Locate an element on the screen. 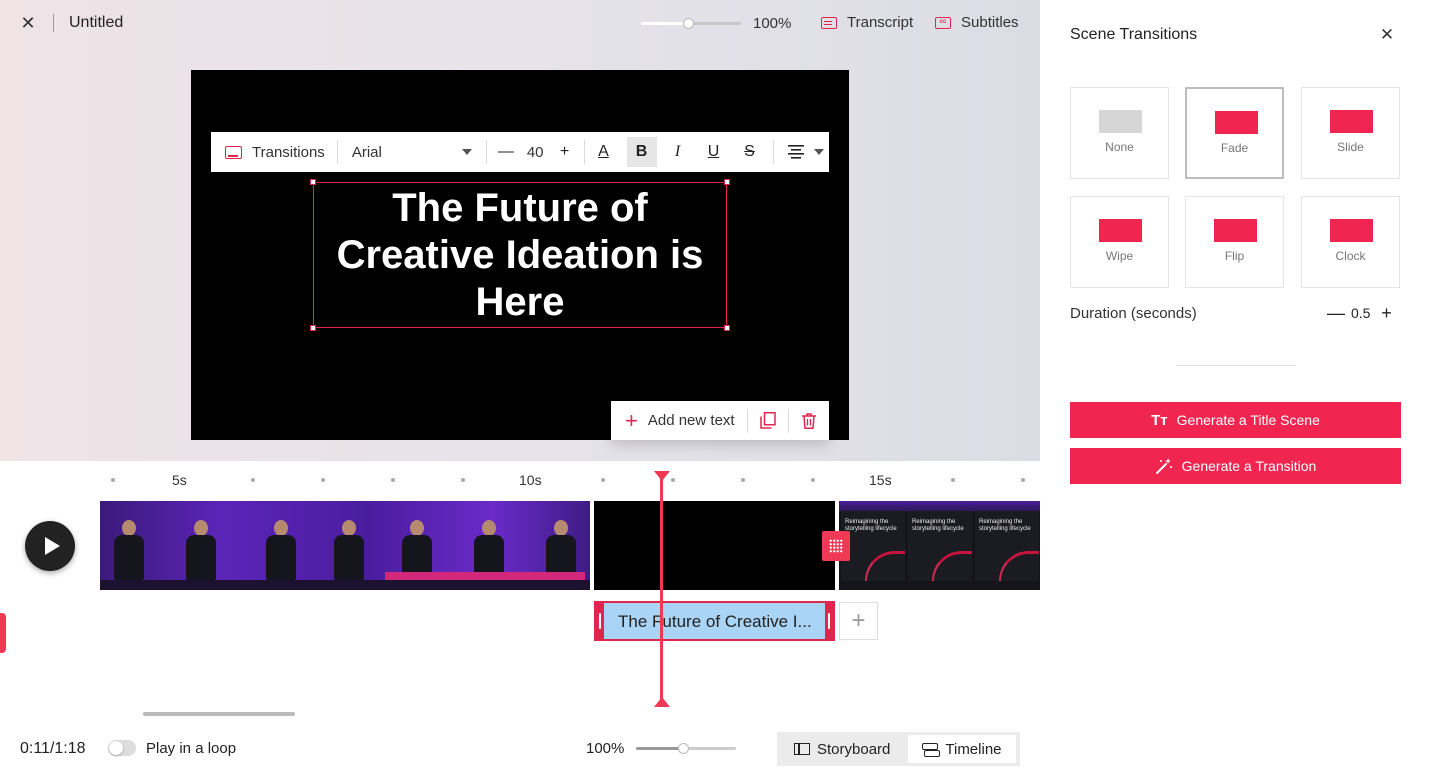 The width and height of the screenshot is (1440, 781). transitions-button: Transitions is located at coordinates (274, 152).